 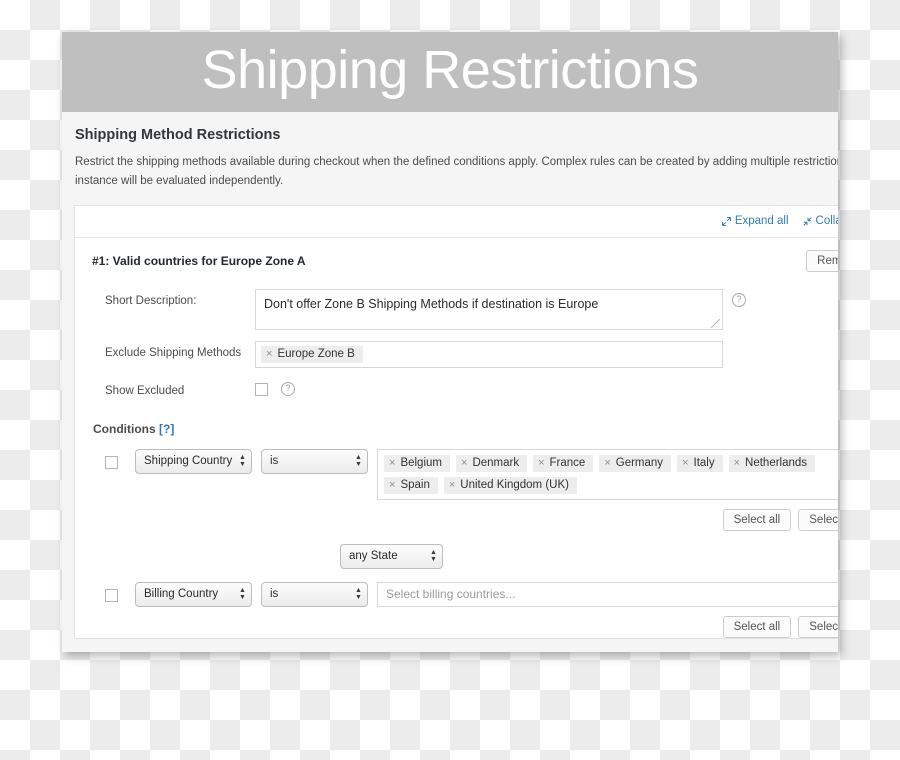 What do you see at coordinates (704, 462) in the screenshot?
I see `token-label: Italy` at bounding box center [704, 462].